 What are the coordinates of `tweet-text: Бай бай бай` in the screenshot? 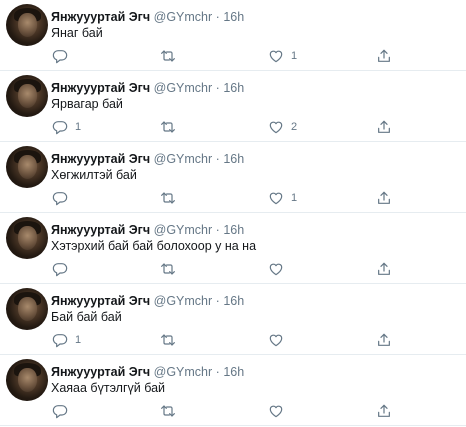 It's located at (86, 317).